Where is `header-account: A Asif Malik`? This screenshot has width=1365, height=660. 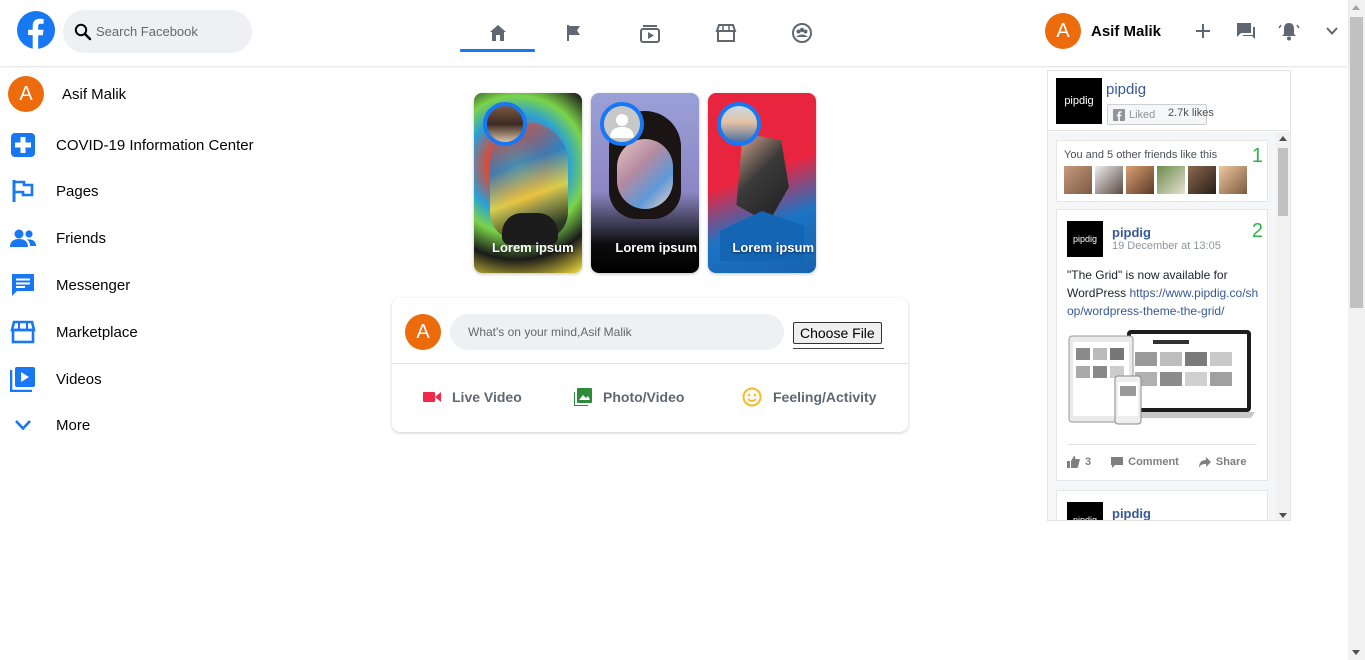 header-account: A Asif Malik is located at coordinates (1196, 31).